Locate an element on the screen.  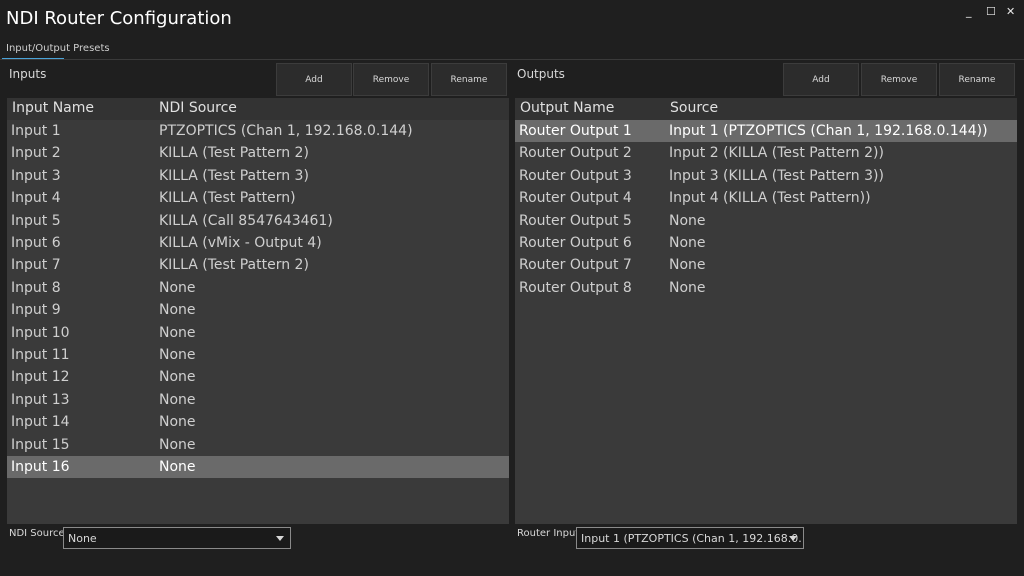
row-name: Router Output 5 is located at coordinates (575, 220).